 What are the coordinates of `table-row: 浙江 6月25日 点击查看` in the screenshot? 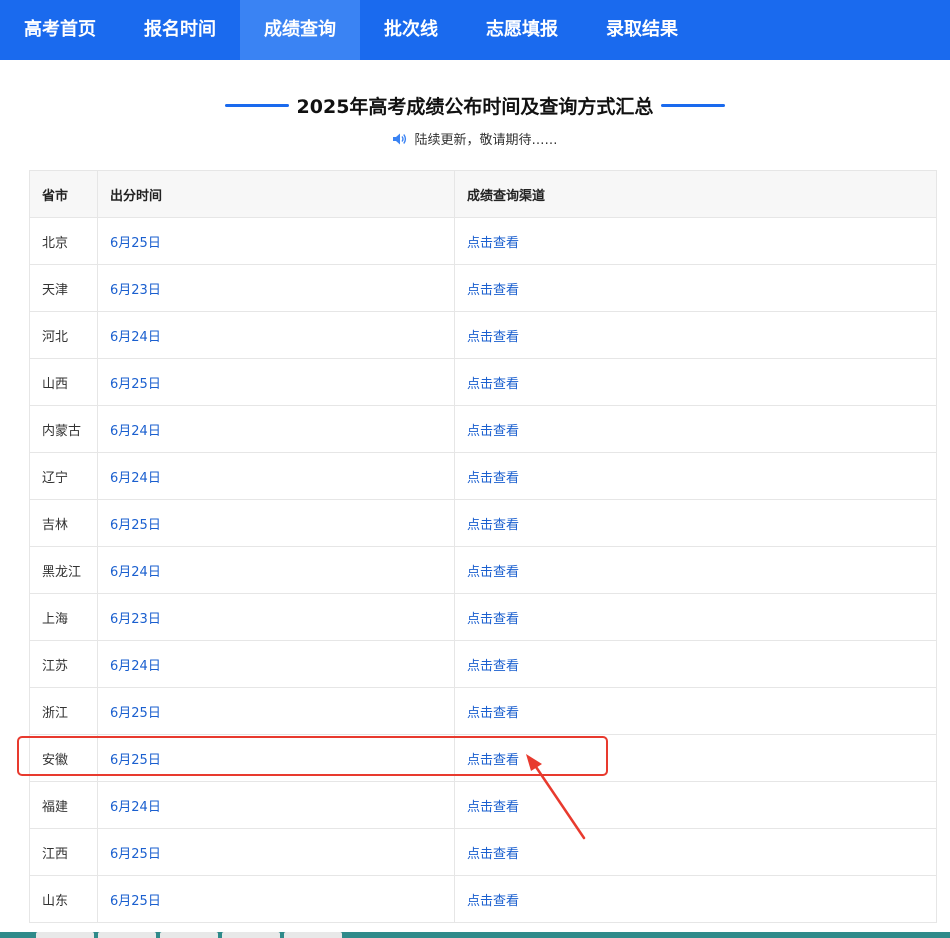 It's located at (483, 711).